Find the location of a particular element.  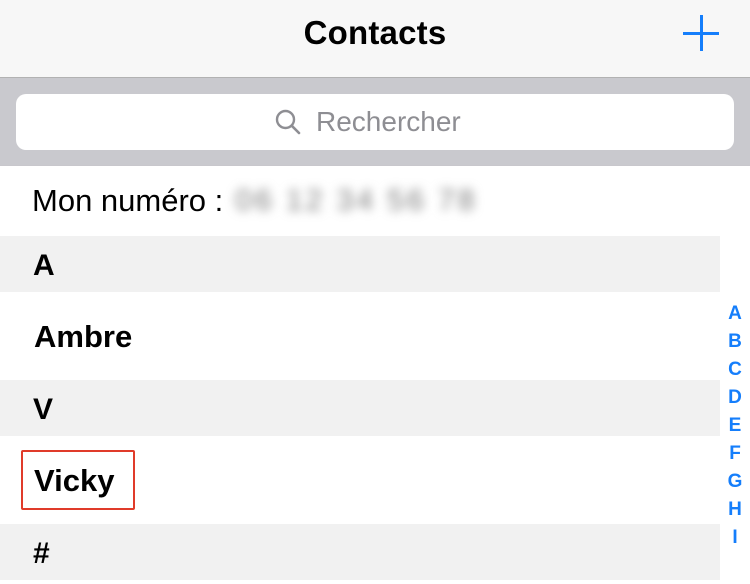

search-field is located at coordinates (375, 122).